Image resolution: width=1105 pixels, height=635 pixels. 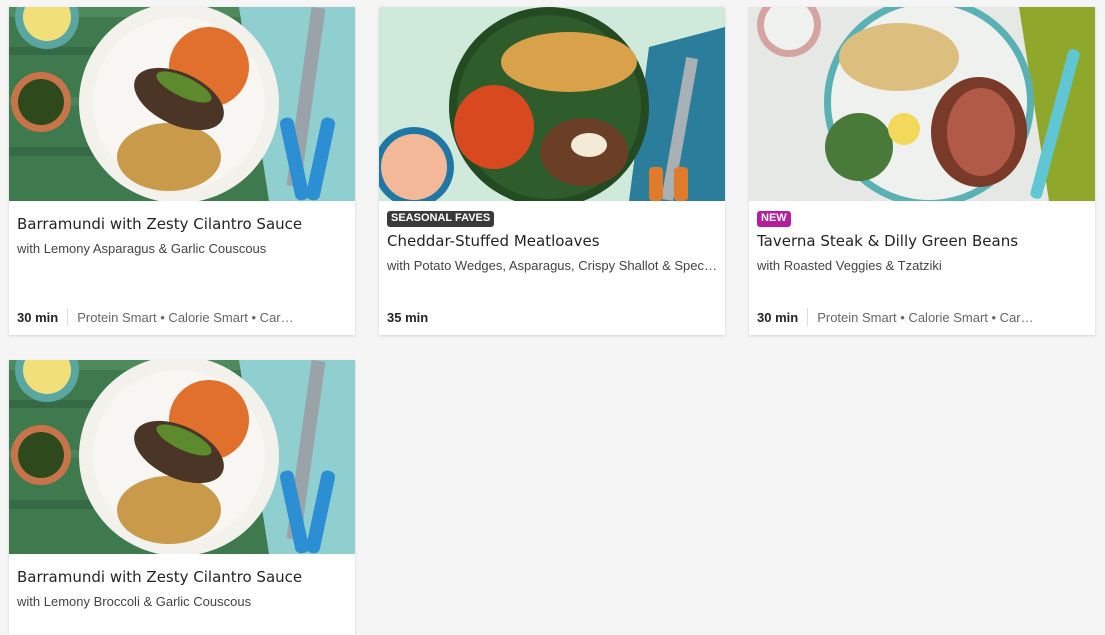 I want to click on recipe-subtitle: with Lemony Broccoli & Garlic Couscous, so click(x=134, y=601).